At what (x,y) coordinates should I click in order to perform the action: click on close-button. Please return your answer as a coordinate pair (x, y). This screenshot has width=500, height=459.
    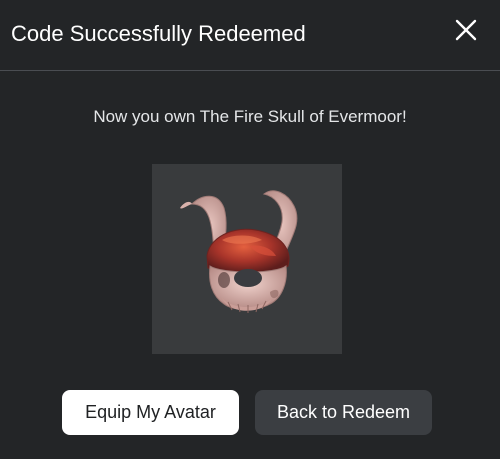
    Looking at the image, I should click on (466, 30).